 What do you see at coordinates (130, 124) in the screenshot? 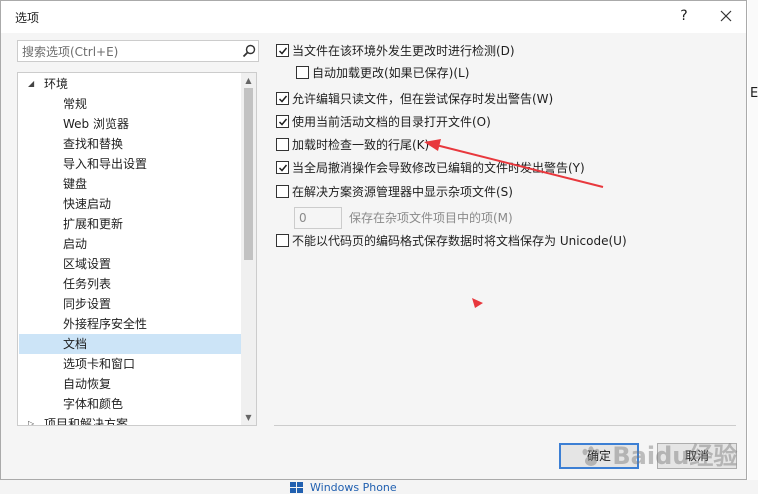
I see `tree-item-web-browser: Web 浏览器` at bounding box center [130, 124].